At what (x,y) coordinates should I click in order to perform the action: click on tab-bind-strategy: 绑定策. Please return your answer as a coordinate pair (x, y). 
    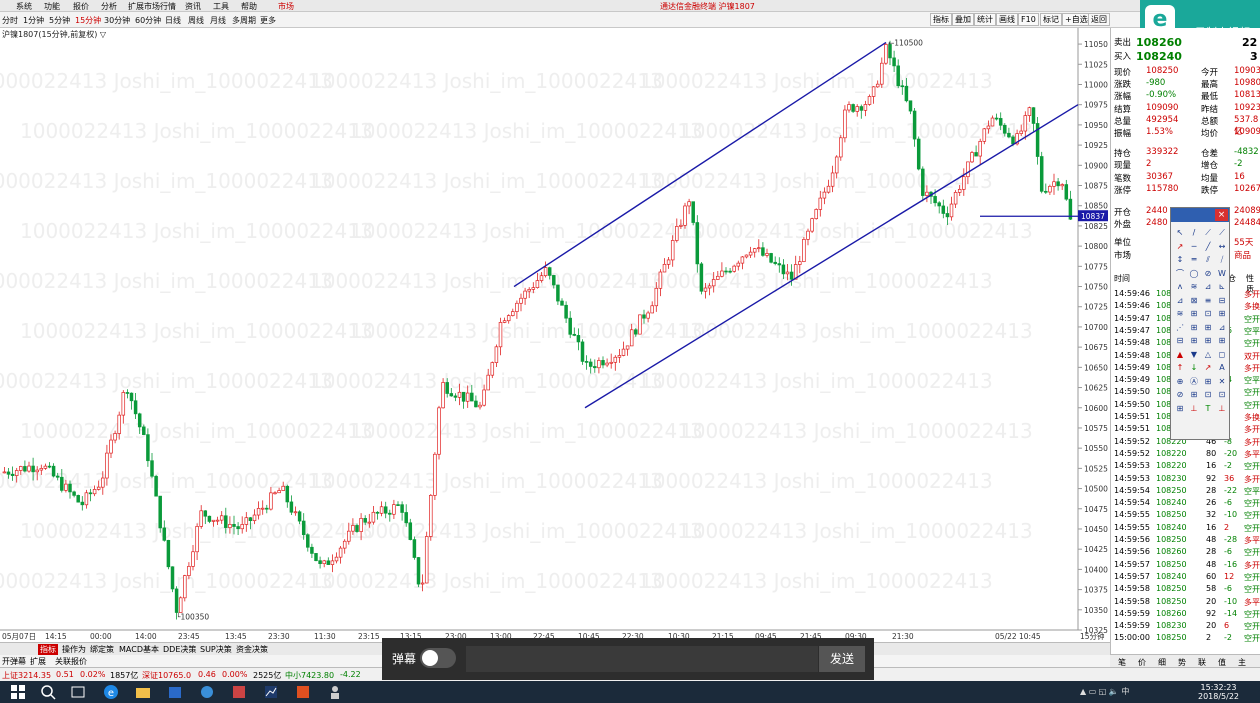
    Looking at the image, I should click on (102, 649).